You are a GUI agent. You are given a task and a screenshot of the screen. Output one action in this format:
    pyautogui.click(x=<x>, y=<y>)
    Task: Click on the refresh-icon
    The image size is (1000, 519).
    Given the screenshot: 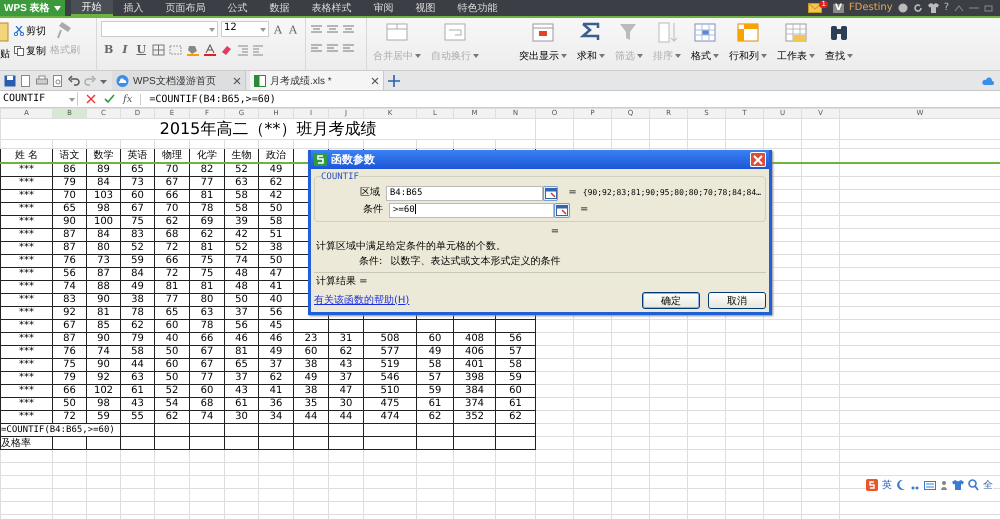 What is the action you would take?
    pyautogui.click(x=917, y=8)
    